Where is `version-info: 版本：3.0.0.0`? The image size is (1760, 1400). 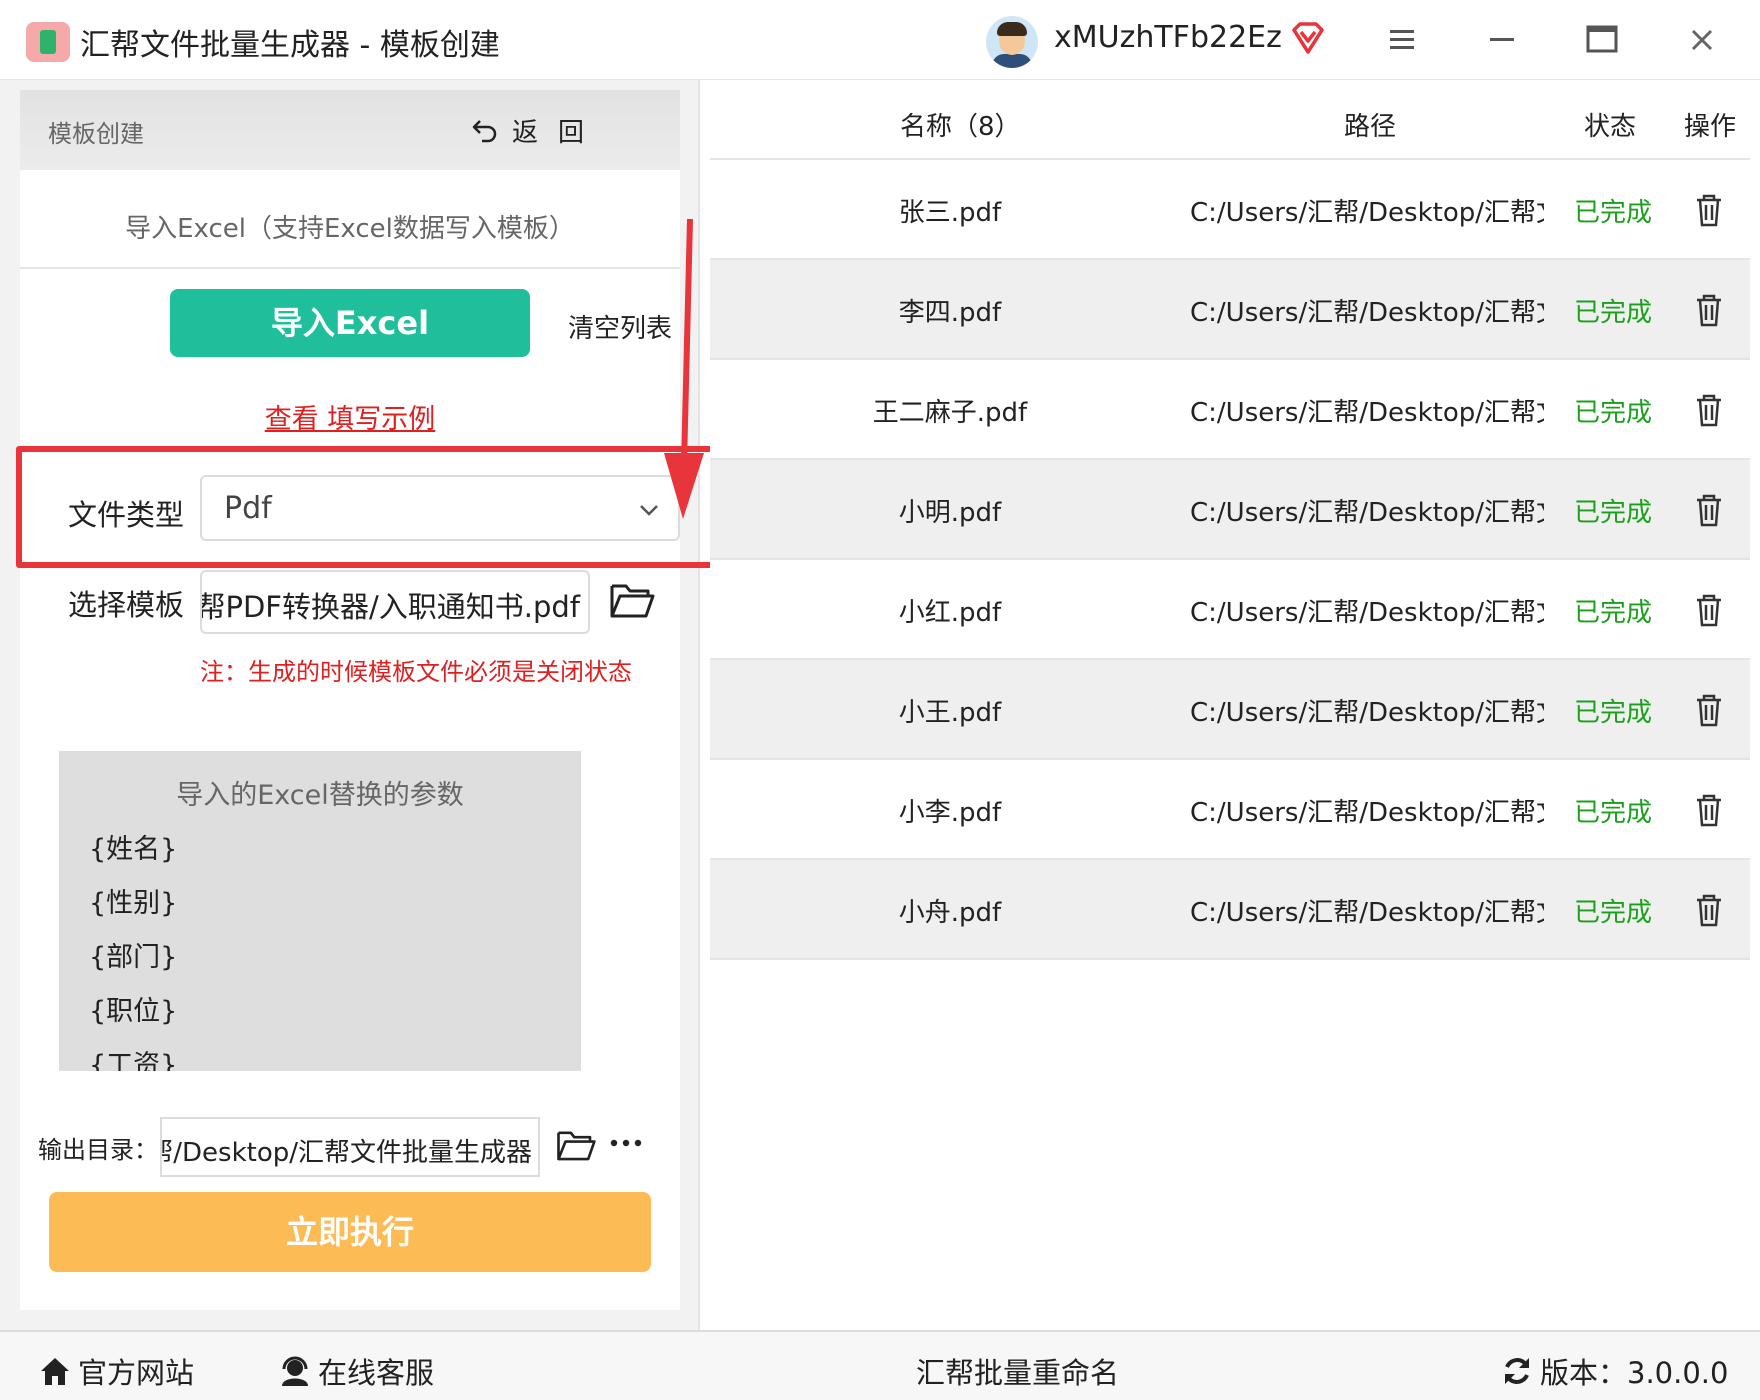 version-info: 版本：3.0.0.0 is located at coordinates (1614, 1371).